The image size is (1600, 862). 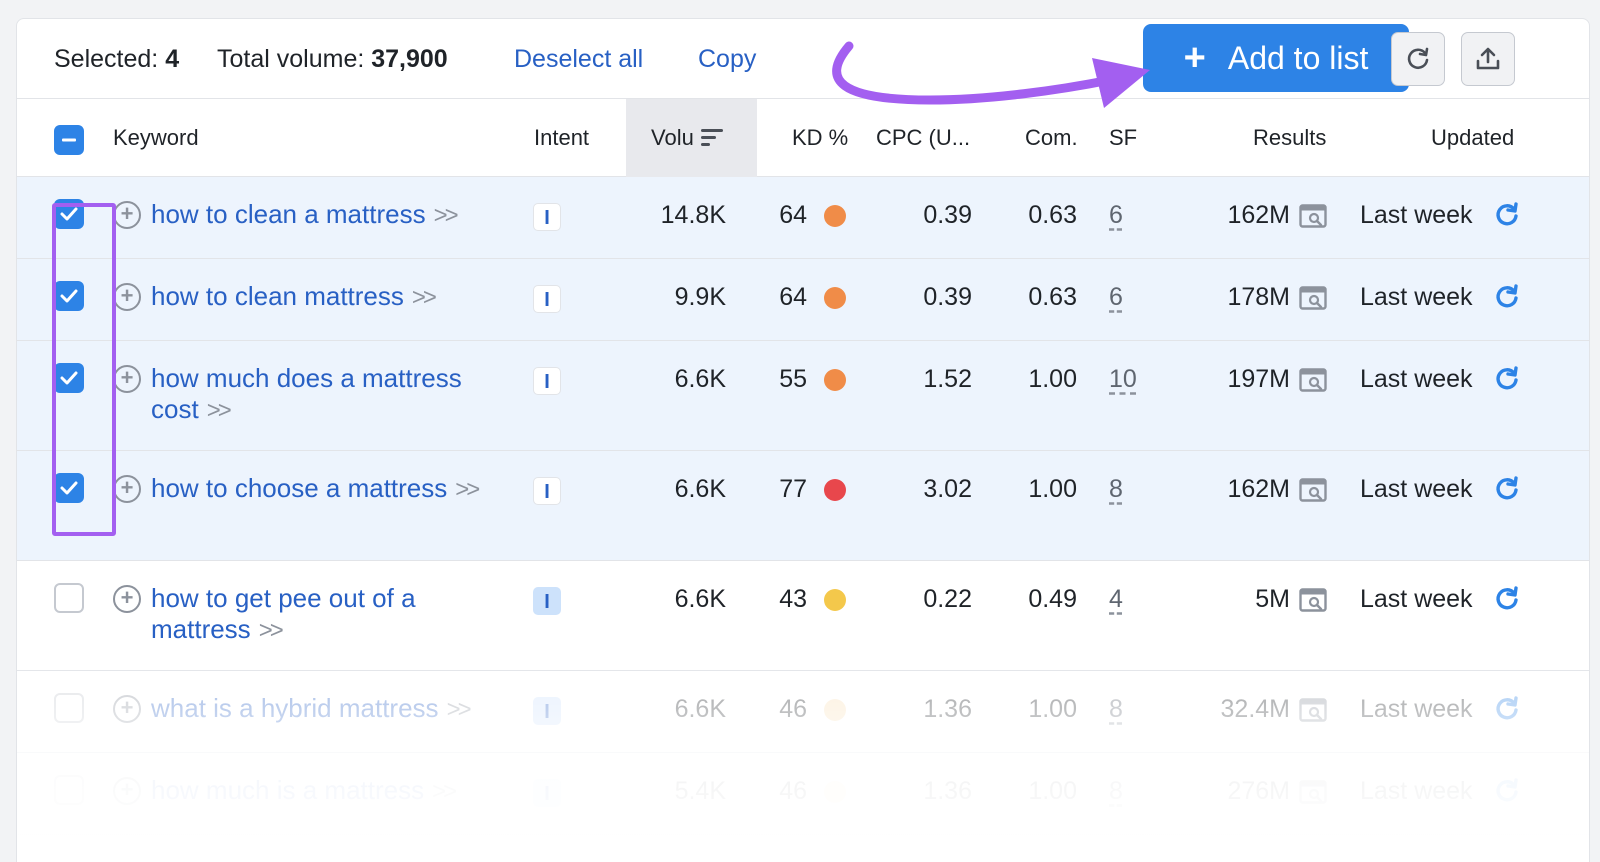 What do you see at coordinates (991, 74) in the screenshot?
I see `annotation-arrow` at bounding box center [991, 74].